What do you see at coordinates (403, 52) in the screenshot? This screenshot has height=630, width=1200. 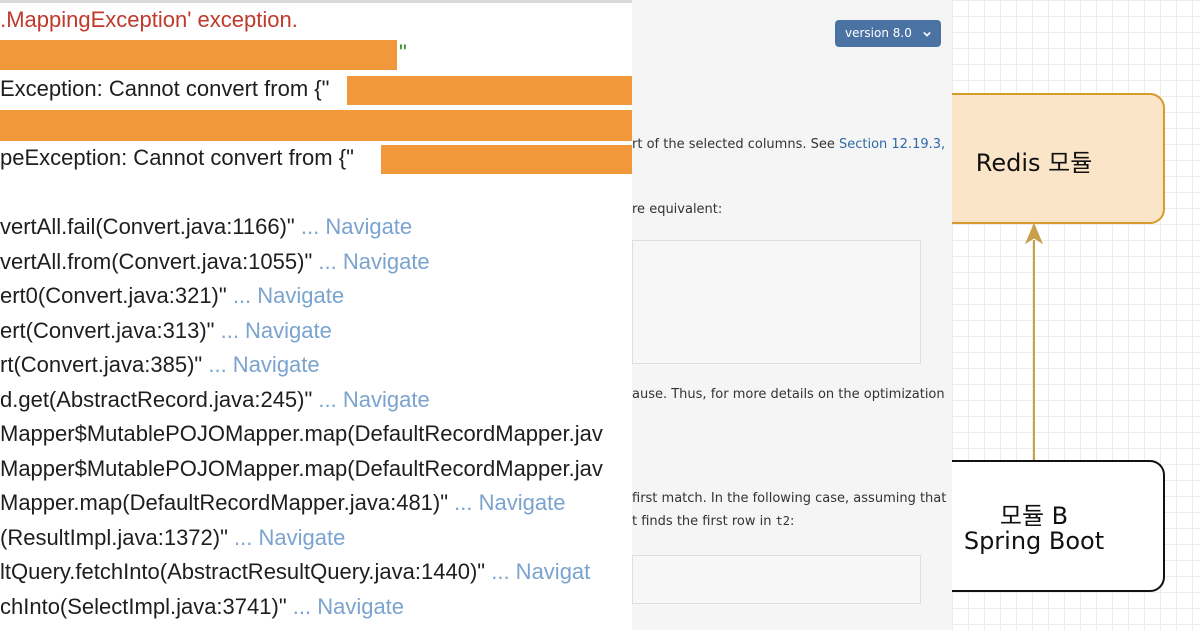 I see `quote-mark: "` at bounding box center [403, 52].